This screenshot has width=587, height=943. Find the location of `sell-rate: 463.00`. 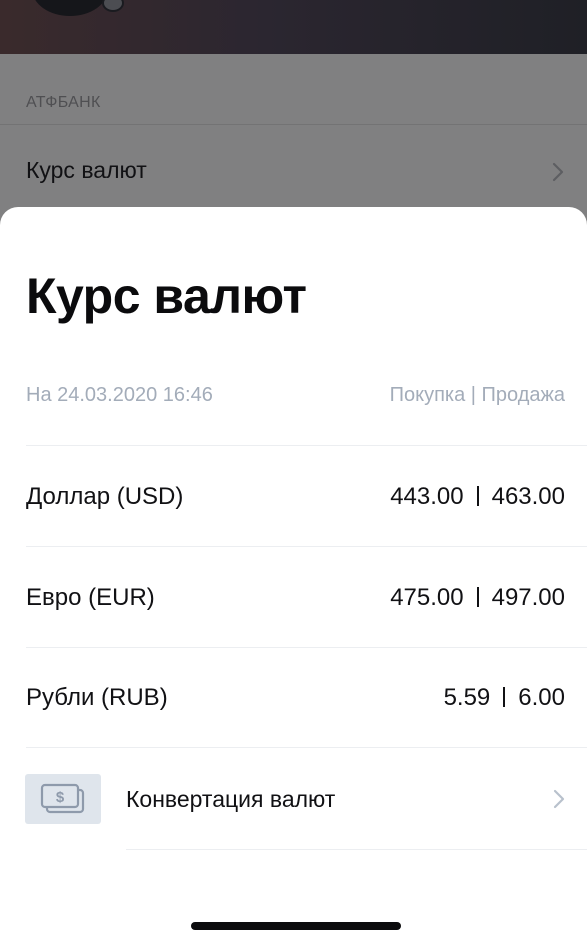

sell-rate: 463.00 is located at coordinates (528, 496).